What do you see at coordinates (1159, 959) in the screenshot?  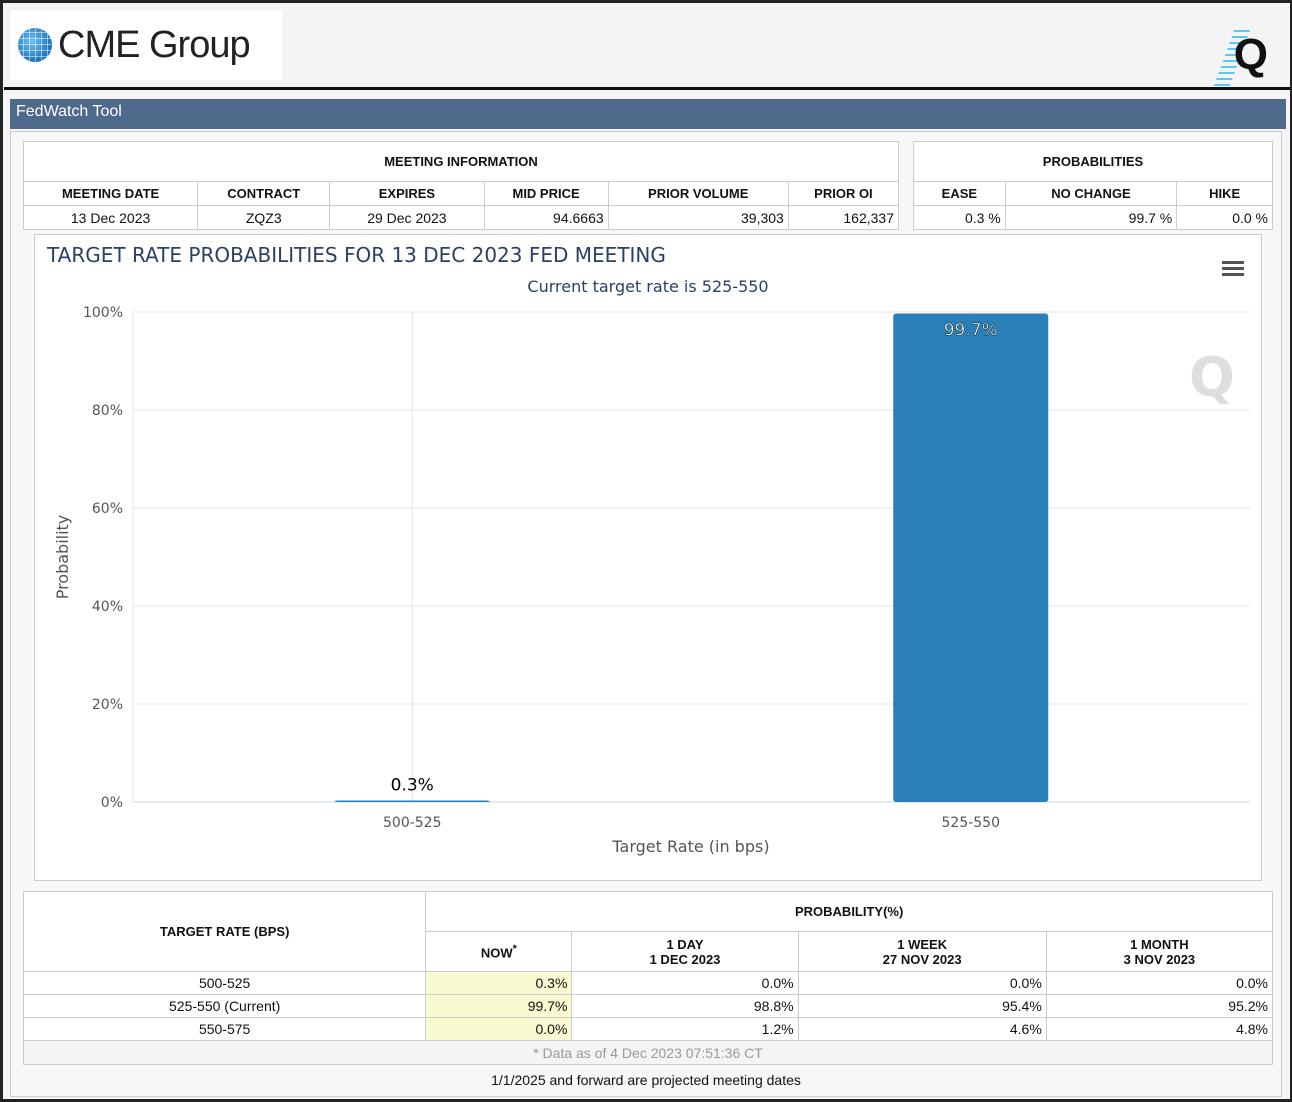 I see `period-date: 3 NOV 2023` at bounding box center [1159, 959].